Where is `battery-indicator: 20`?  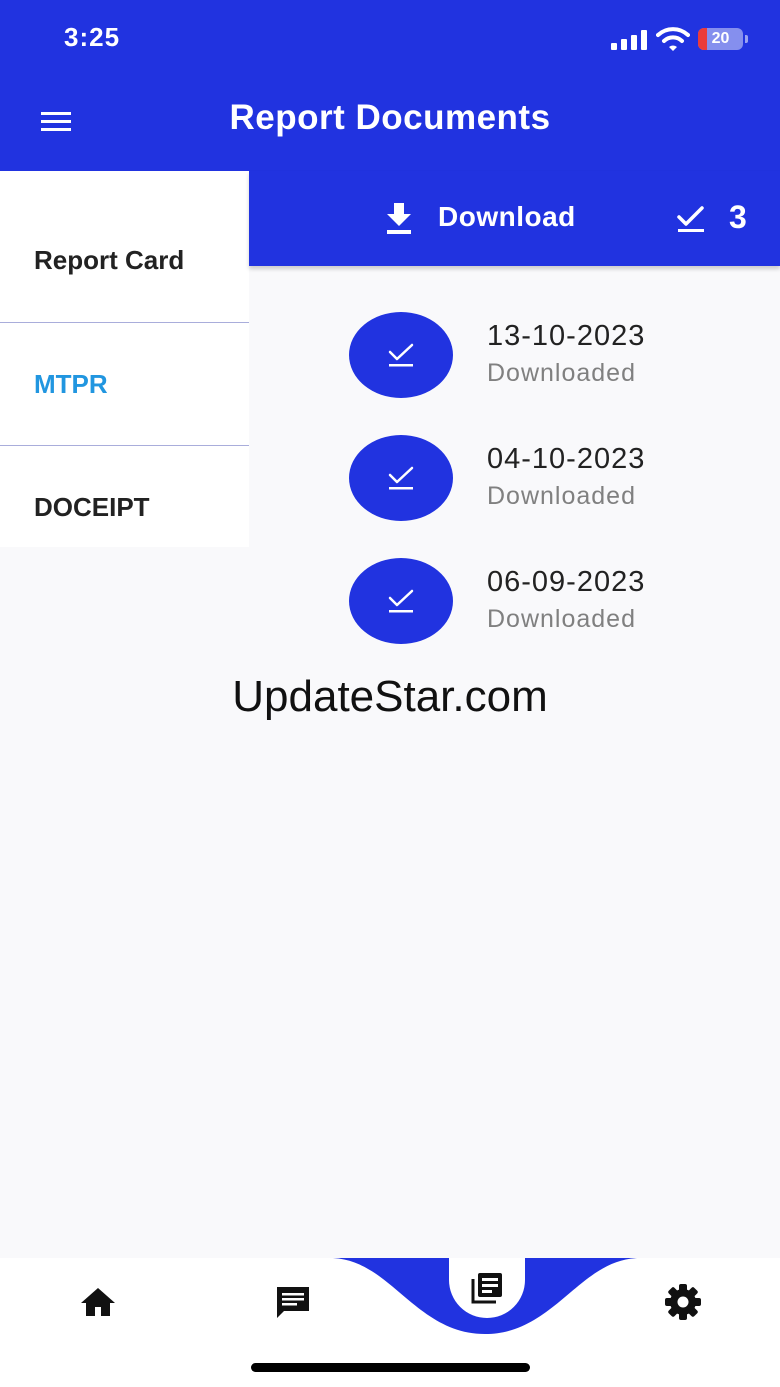
battery-indicator: 20 is located at coordinates (723, 39).